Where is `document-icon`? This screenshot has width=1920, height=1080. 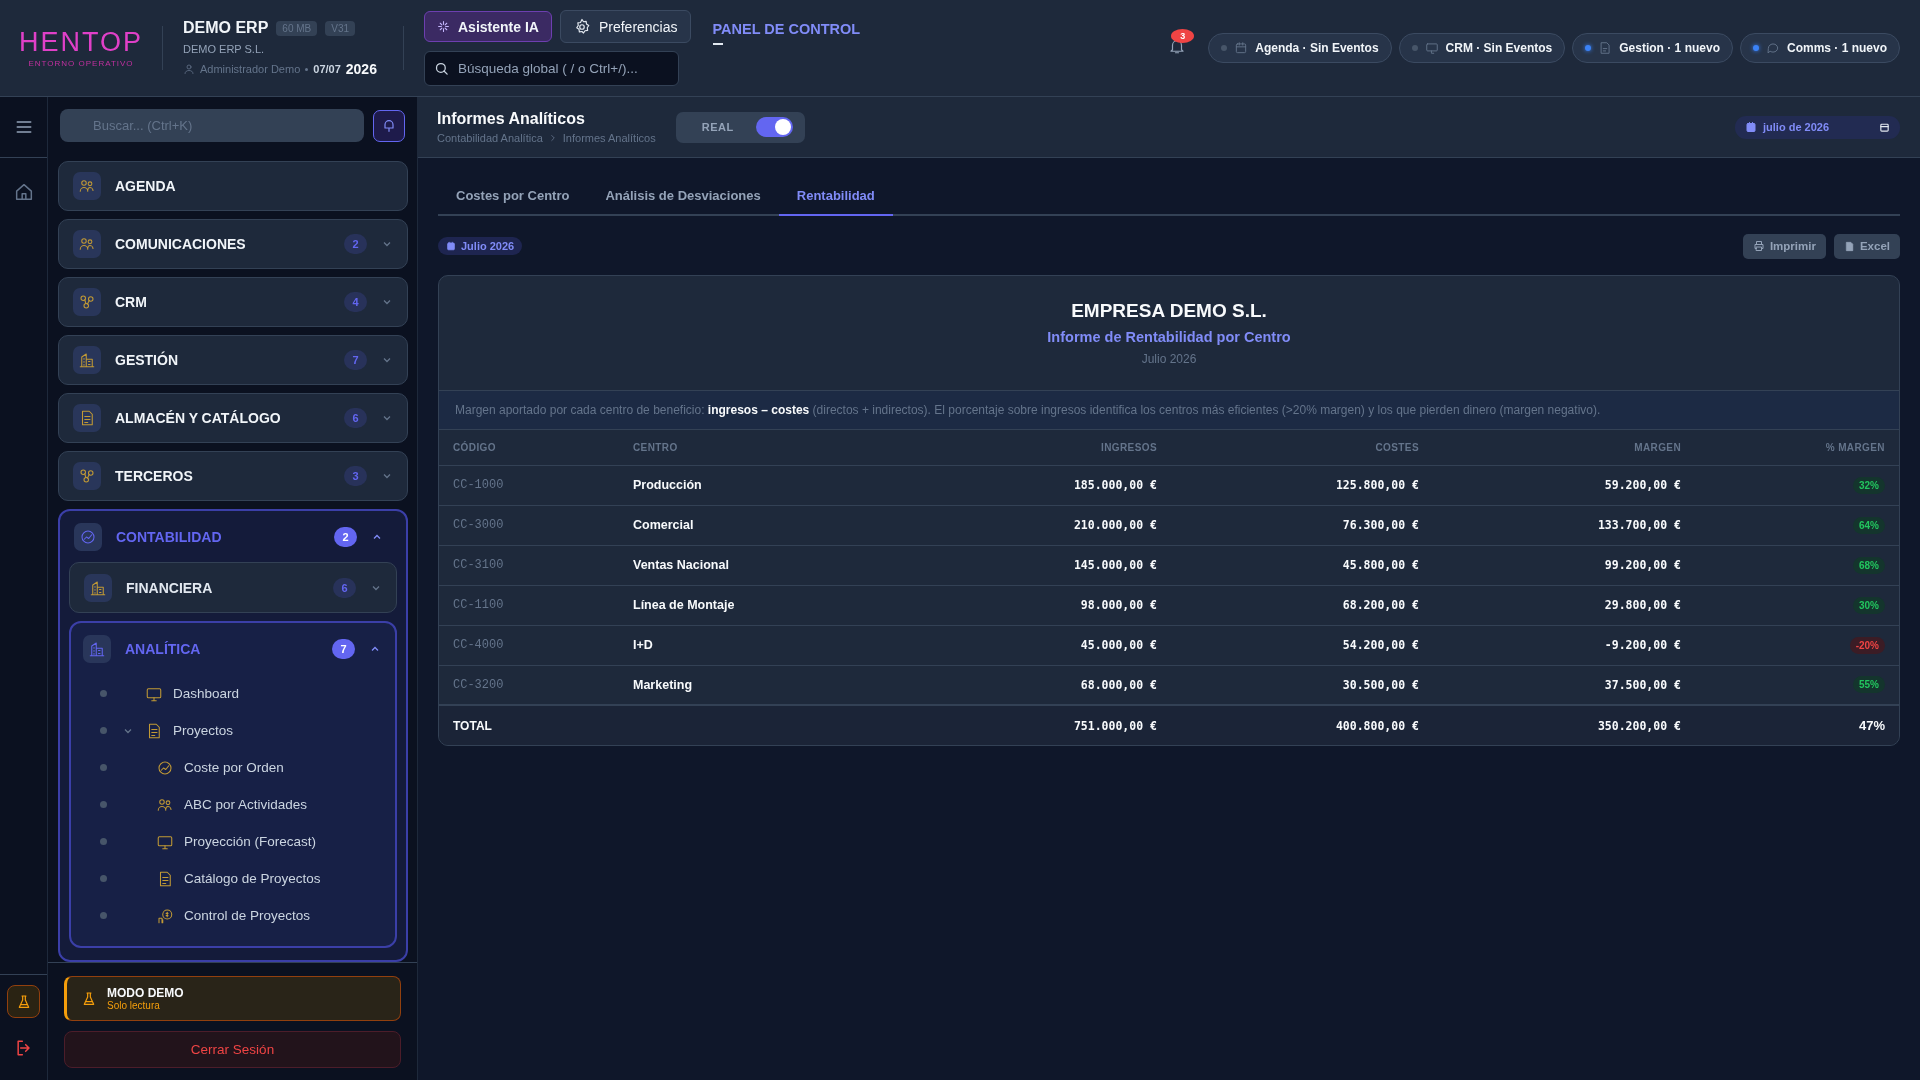
document-icon is located at coordinates (1605, 48).